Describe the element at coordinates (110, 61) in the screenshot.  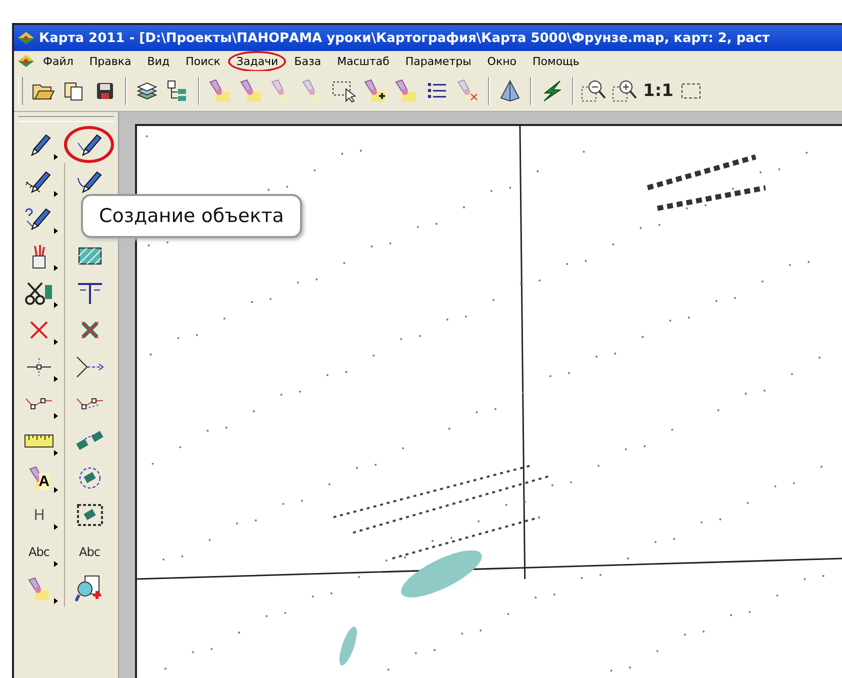
I see `menu-item: Правка` at that location.